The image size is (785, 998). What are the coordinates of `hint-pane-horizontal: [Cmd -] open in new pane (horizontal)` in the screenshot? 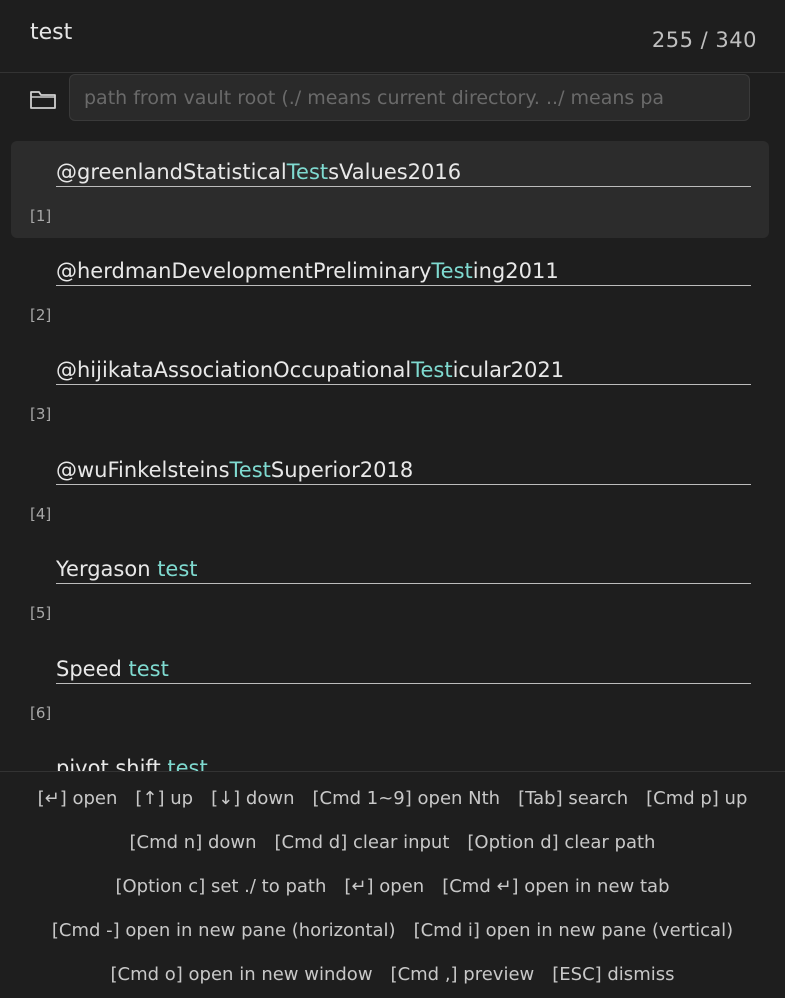 It's located at (223, 930).